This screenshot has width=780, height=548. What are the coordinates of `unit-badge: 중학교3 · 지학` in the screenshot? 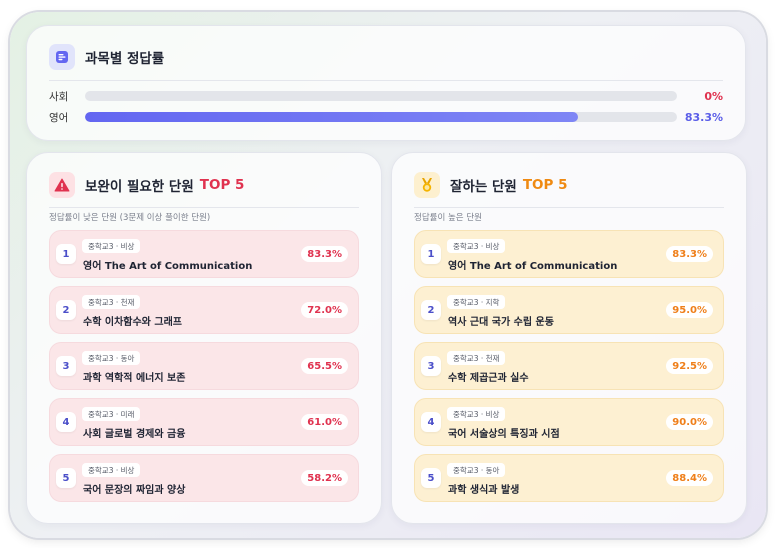 It's located at (476, 302).